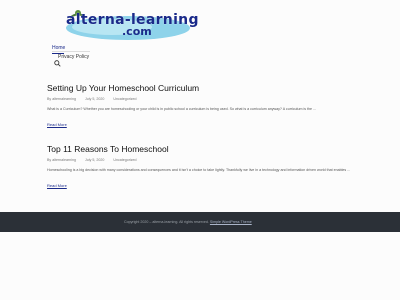 The height and width of the screenshot is (300, 400). What do you see at coordinates (137, 31) in the screenshot?
I see `logo-domain: .com` at bounding box center [137, 31].